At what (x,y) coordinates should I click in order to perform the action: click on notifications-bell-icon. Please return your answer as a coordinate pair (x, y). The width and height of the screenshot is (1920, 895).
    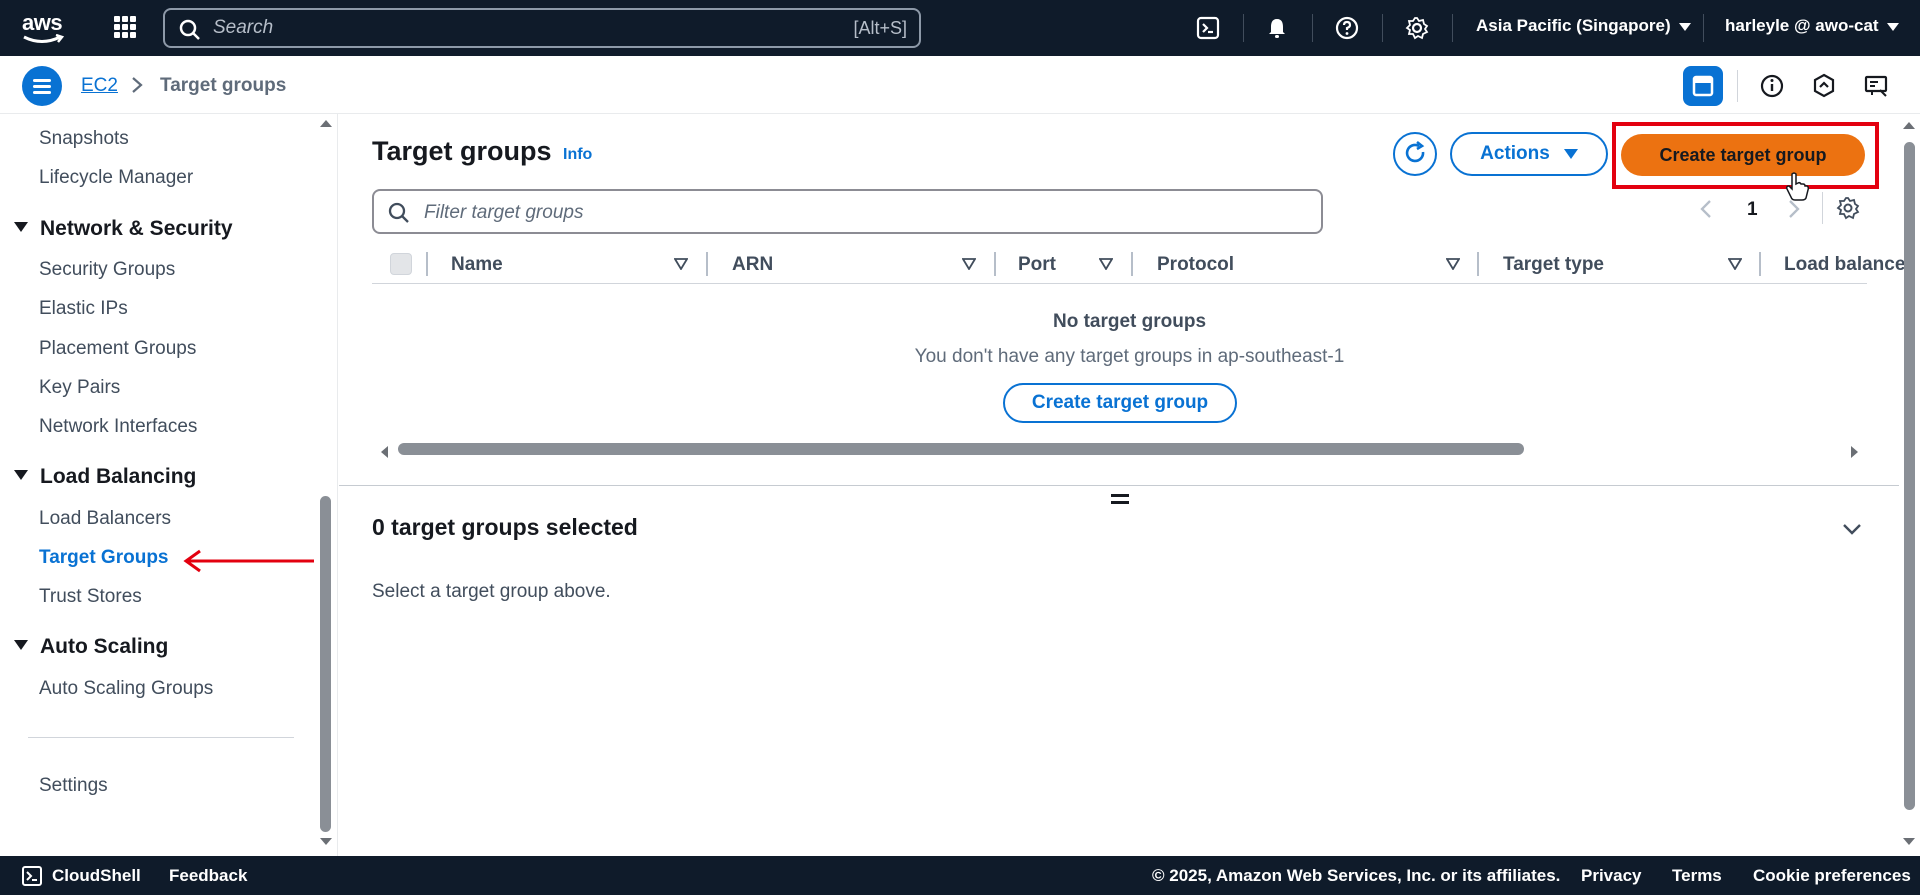
    Looking at the image, I should click on (1277, 28).